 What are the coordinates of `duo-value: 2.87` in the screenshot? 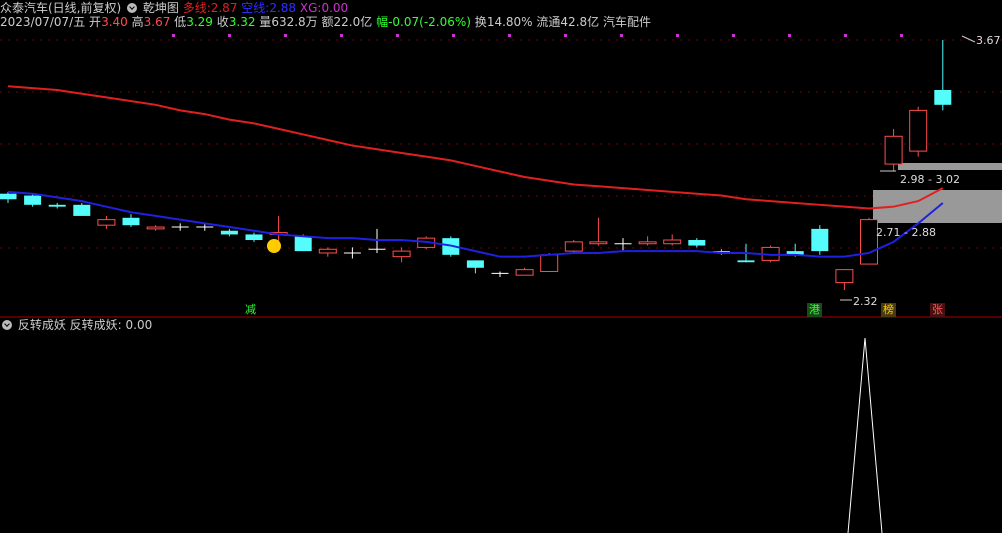 It's located at (224, 8).